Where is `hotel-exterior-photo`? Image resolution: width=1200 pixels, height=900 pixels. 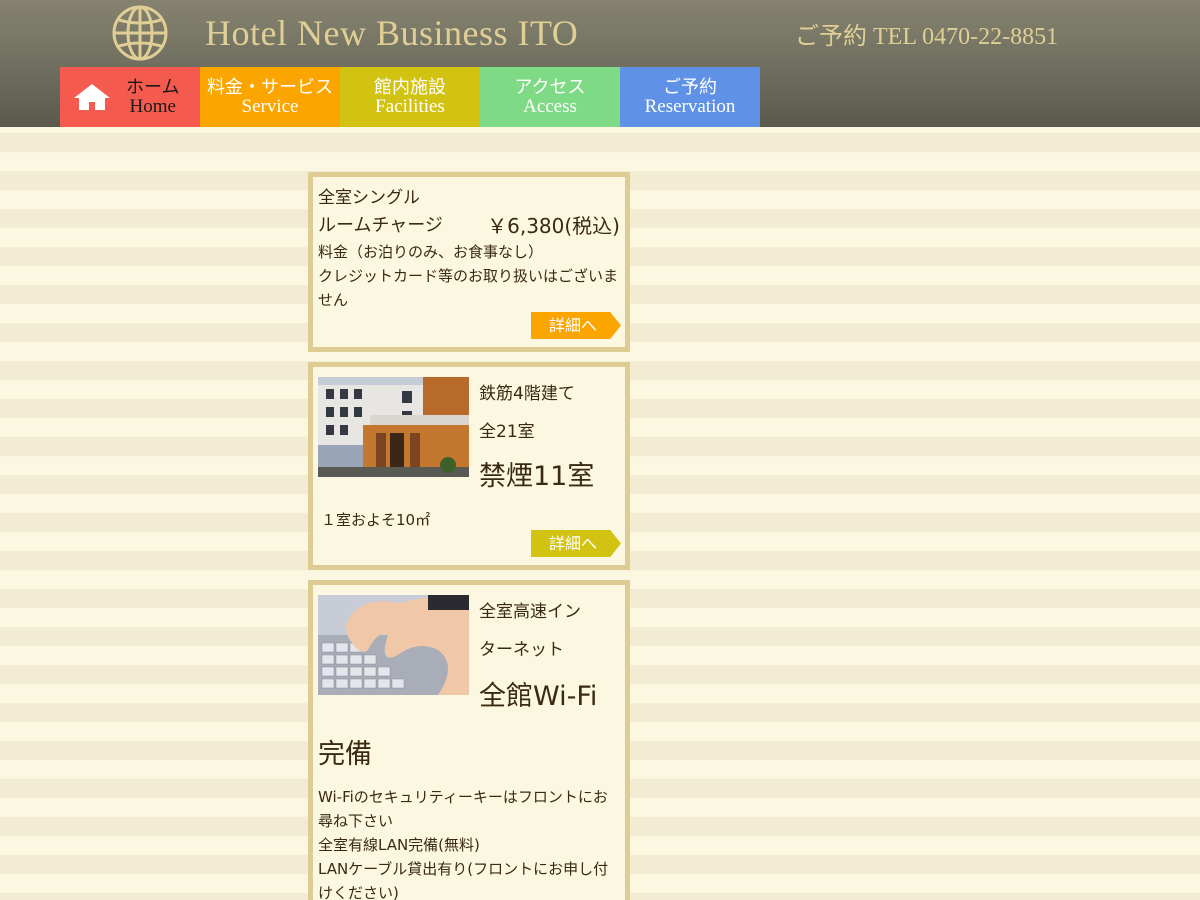 hotel-exterior-photo is located at coordinates (393, 427).